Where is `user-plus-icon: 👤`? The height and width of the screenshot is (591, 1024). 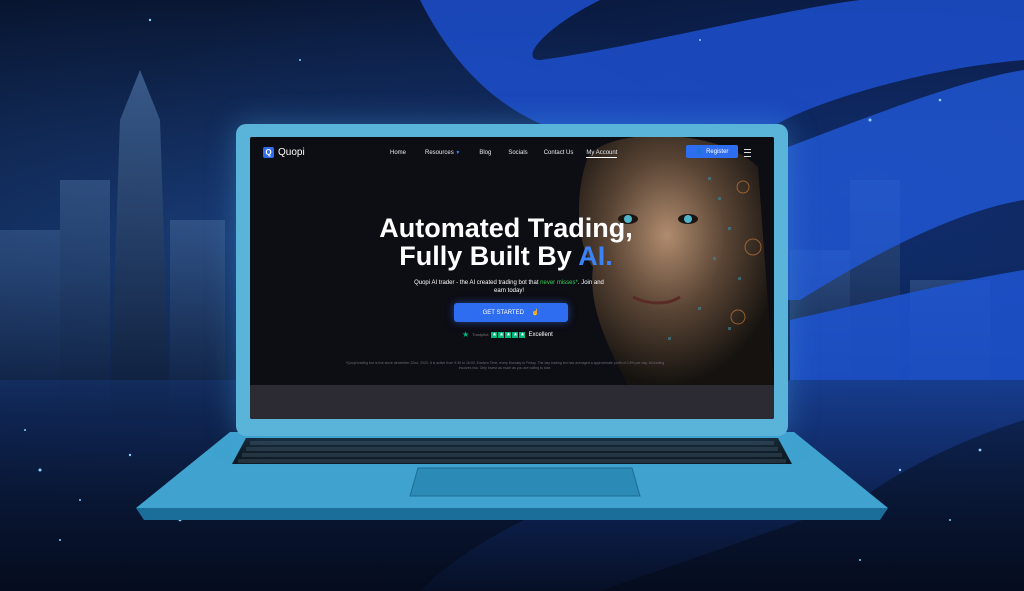 user-plus-icon: 👤 is located at coordinates (699, 152).